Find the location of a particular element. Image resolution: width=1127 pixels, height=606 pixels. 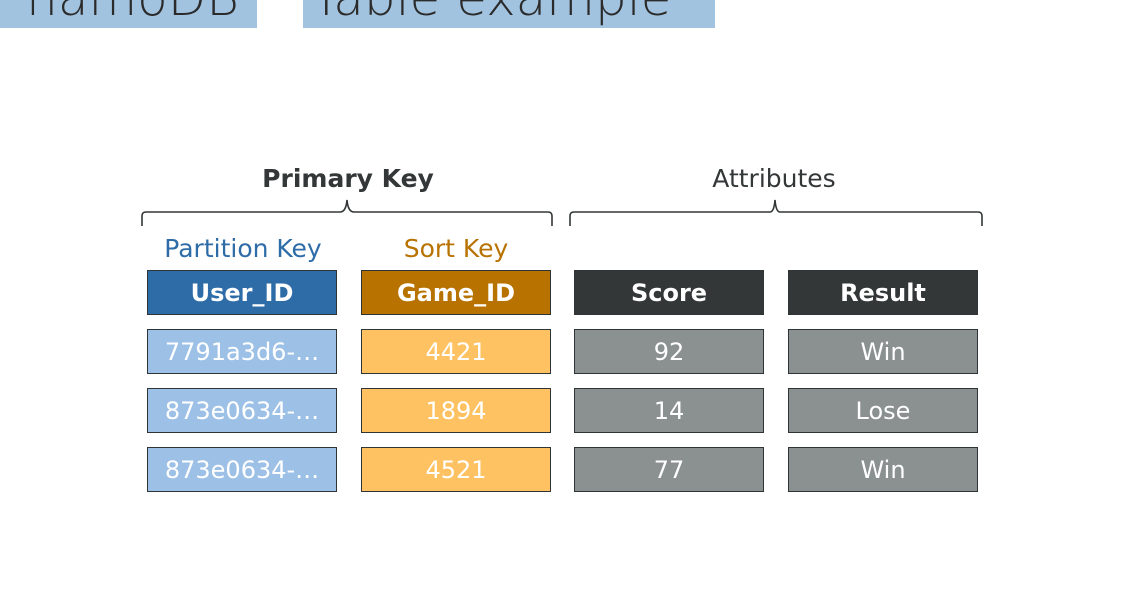

score-header: Score is located at coordinates (669, 292).